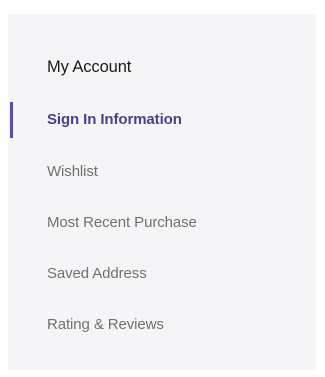  Describe the element at coordinates (72, 171) in the screenshot. I see `menu-item-label: Wishlist` at that location.